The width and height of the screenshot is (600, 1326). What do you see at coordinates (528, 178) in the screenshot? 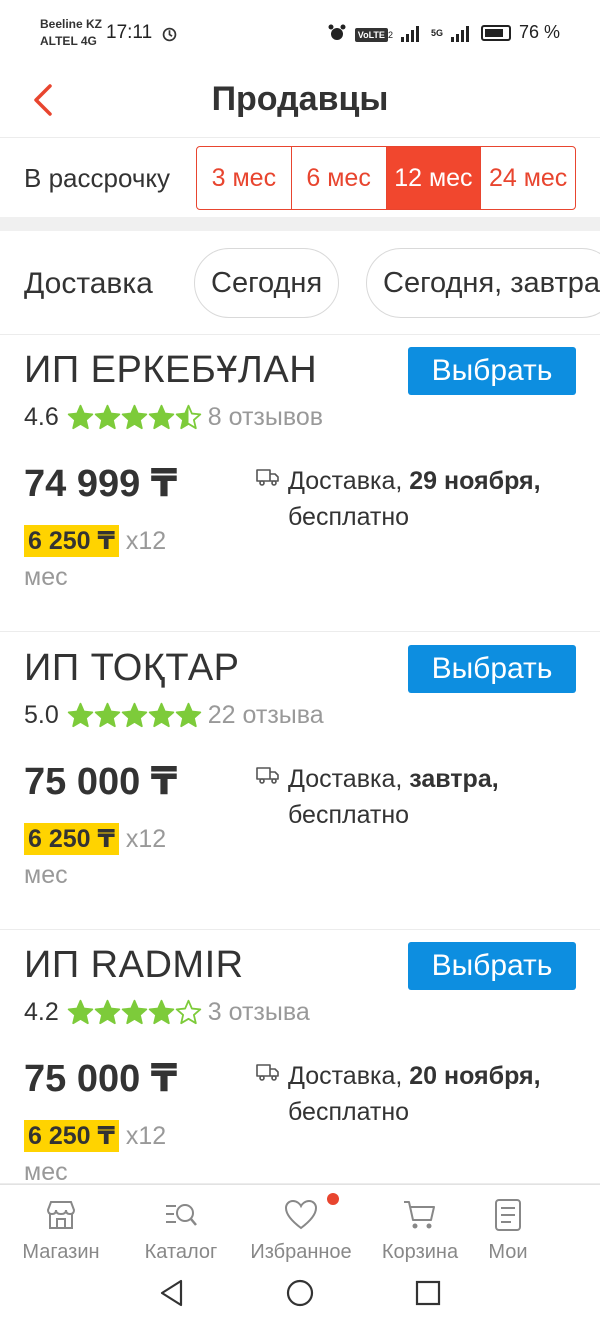
I see `installment-option-24: 24 мес` at bounding box center [528, 178].